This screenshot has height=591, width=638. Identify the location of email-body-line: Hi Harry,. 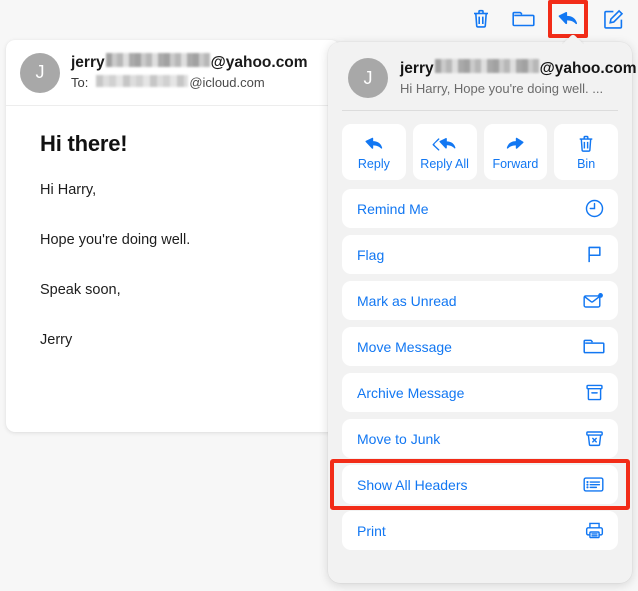
(68, 190).